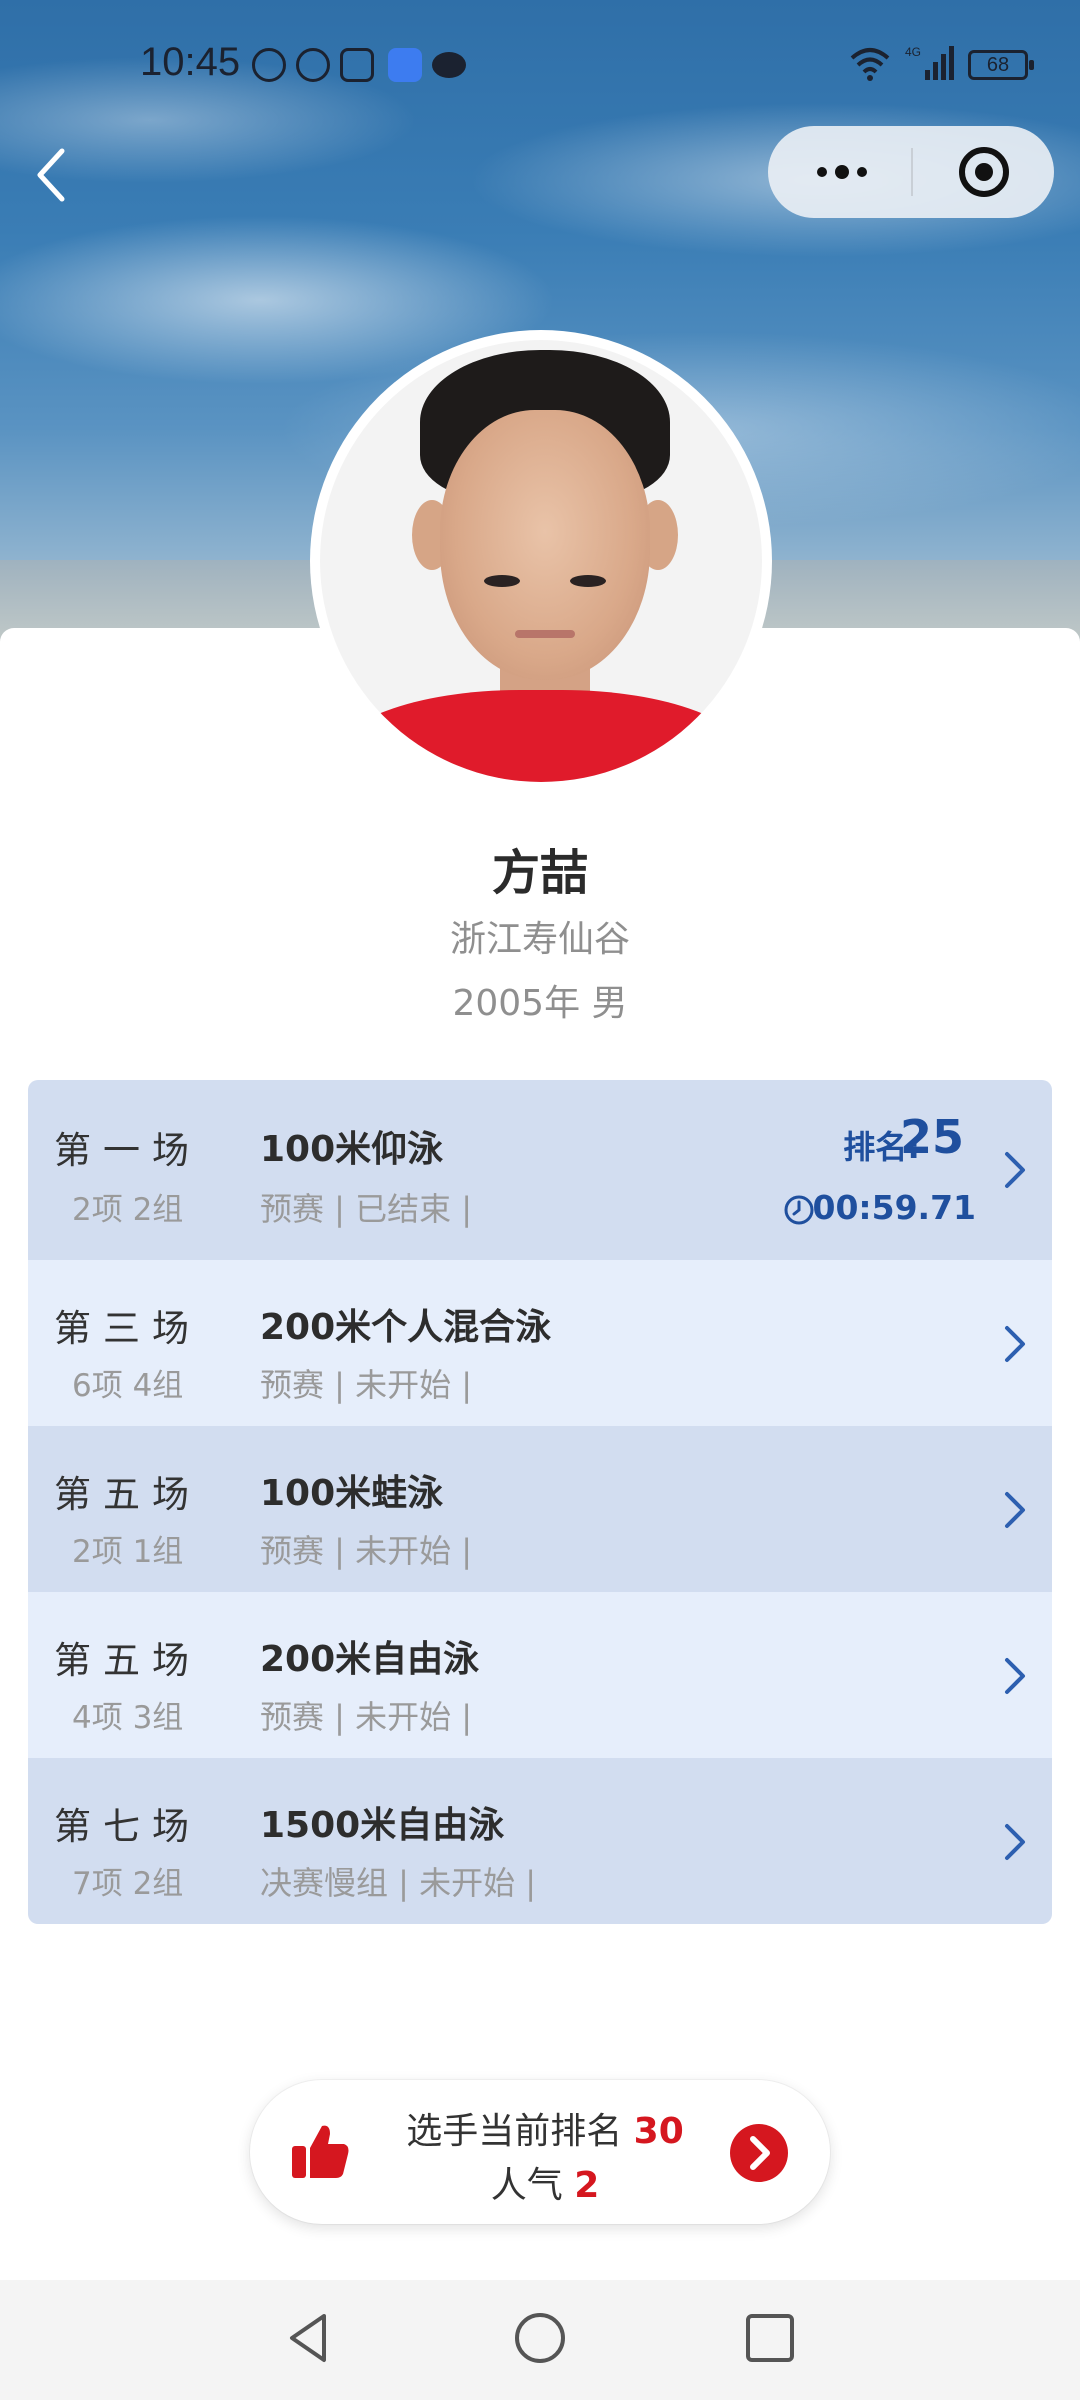 This screenshot has height=2400, width=1080. What do you see at coordinates (526, 2185) in the screenshot?
I see `popularity-label: 人气` at bounding box center [526, 2185].